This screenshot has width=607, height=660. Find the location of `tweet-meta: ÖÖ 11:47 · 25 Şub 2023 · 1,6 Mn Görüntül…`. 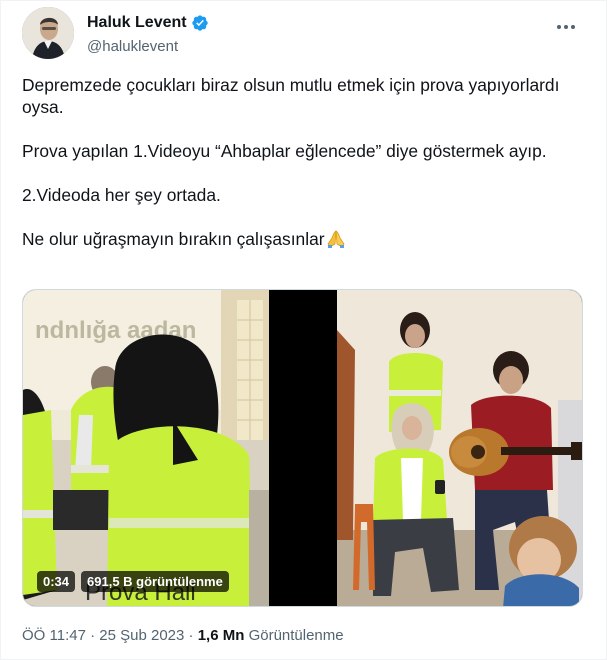

tweet-meta: ÖÖ 11:47 · 25 Şub 2023 · 1,6 Mn Görüntül… is located at coordinates (183, 635).